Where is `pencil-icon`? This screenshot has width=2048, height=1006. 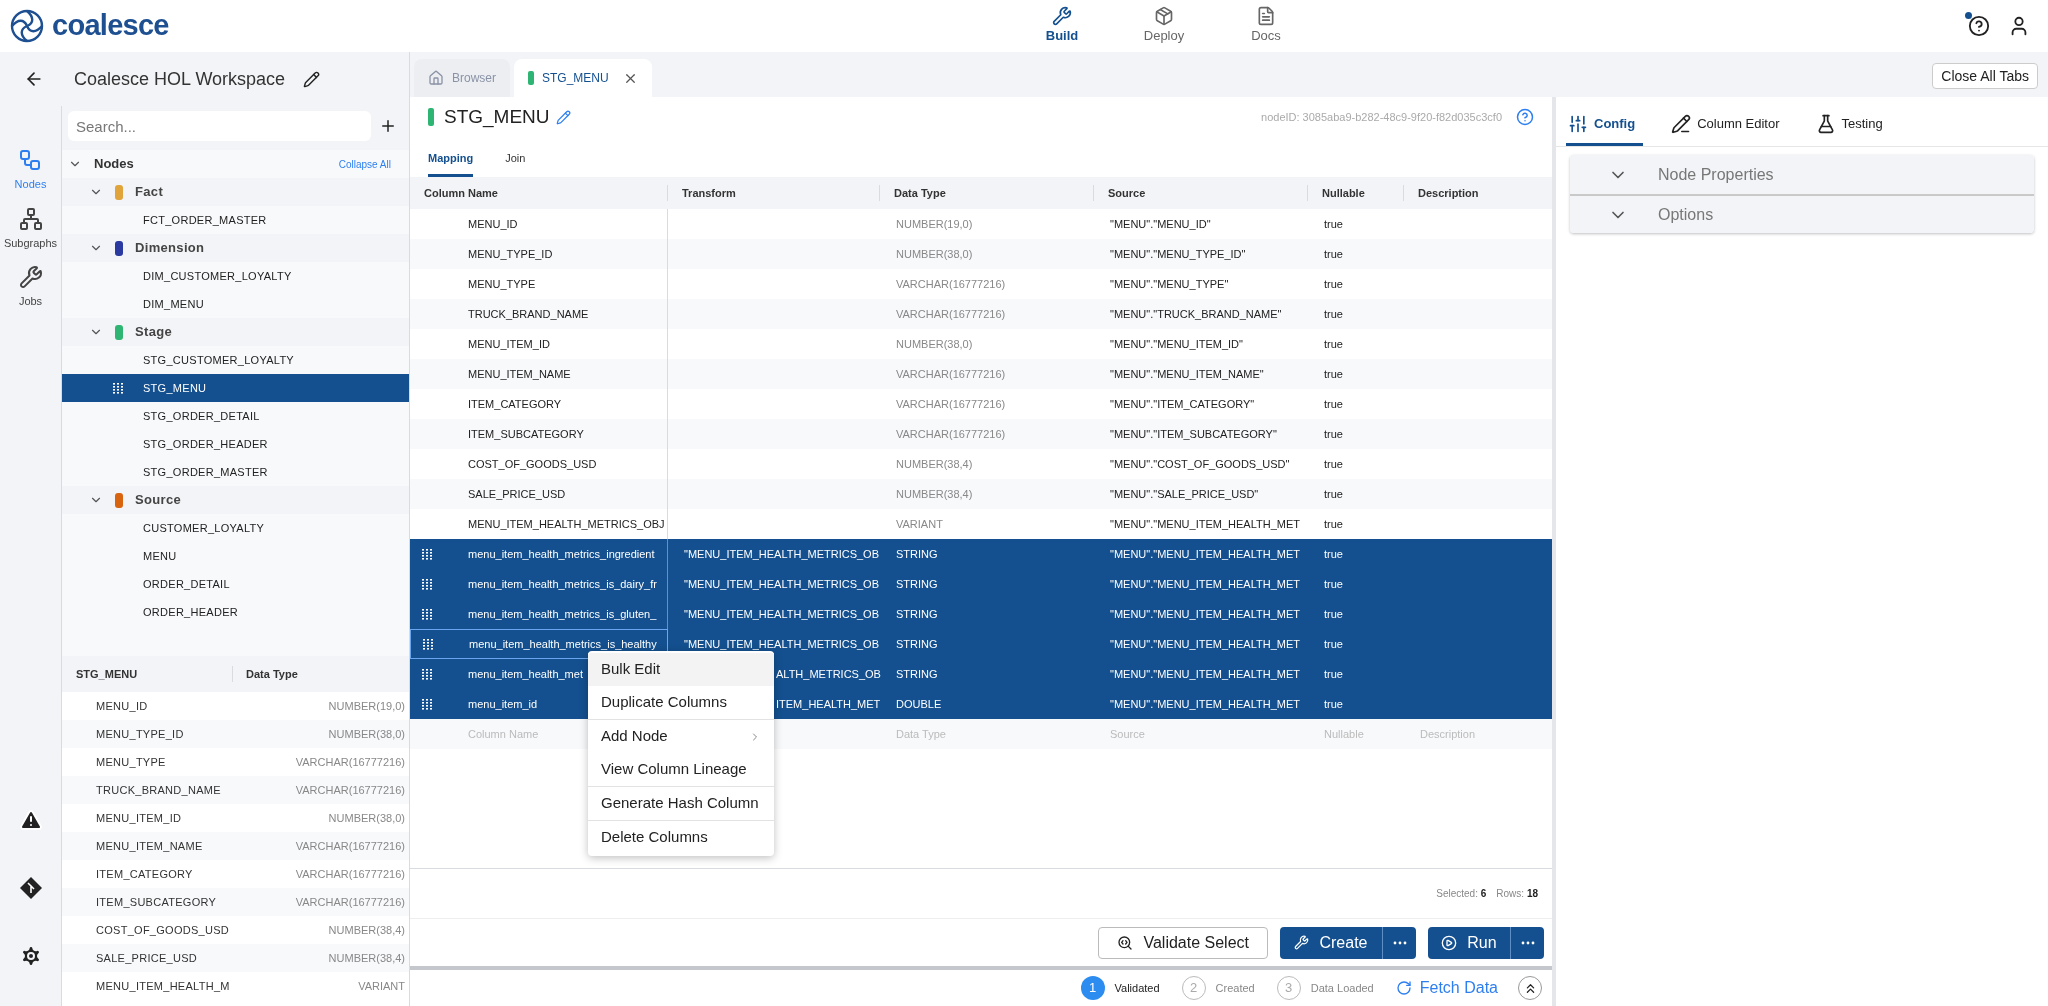 pencil-icon is located at coordinates (1681, 123).